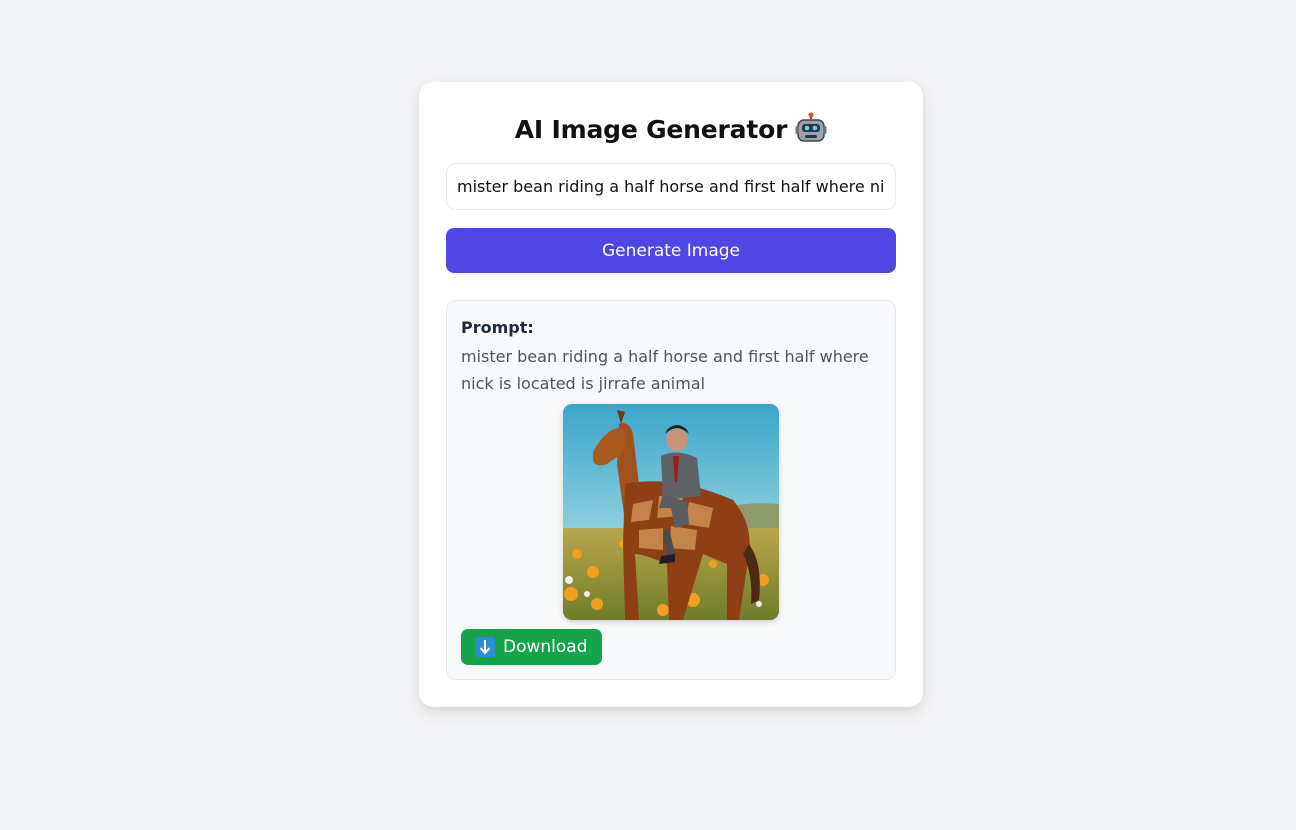 This screenshot has height=830, width=1296. What do you see at coordinates (671, 250) in the screenshot?
I see `generate-image-button: Generate Image` at bounding box center [671, 250].